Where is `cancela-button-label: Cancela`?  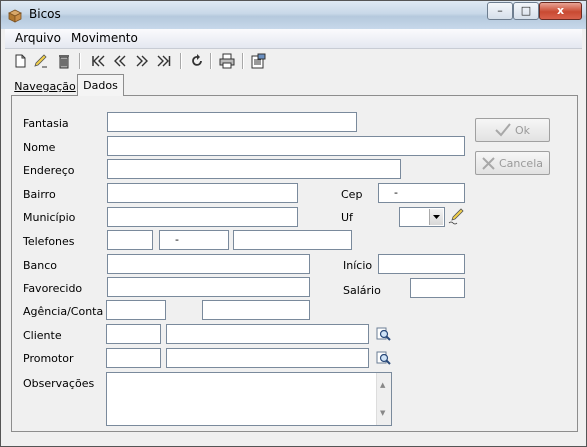
cancela-button-label: Cancela is located at coordinates (520, 163).